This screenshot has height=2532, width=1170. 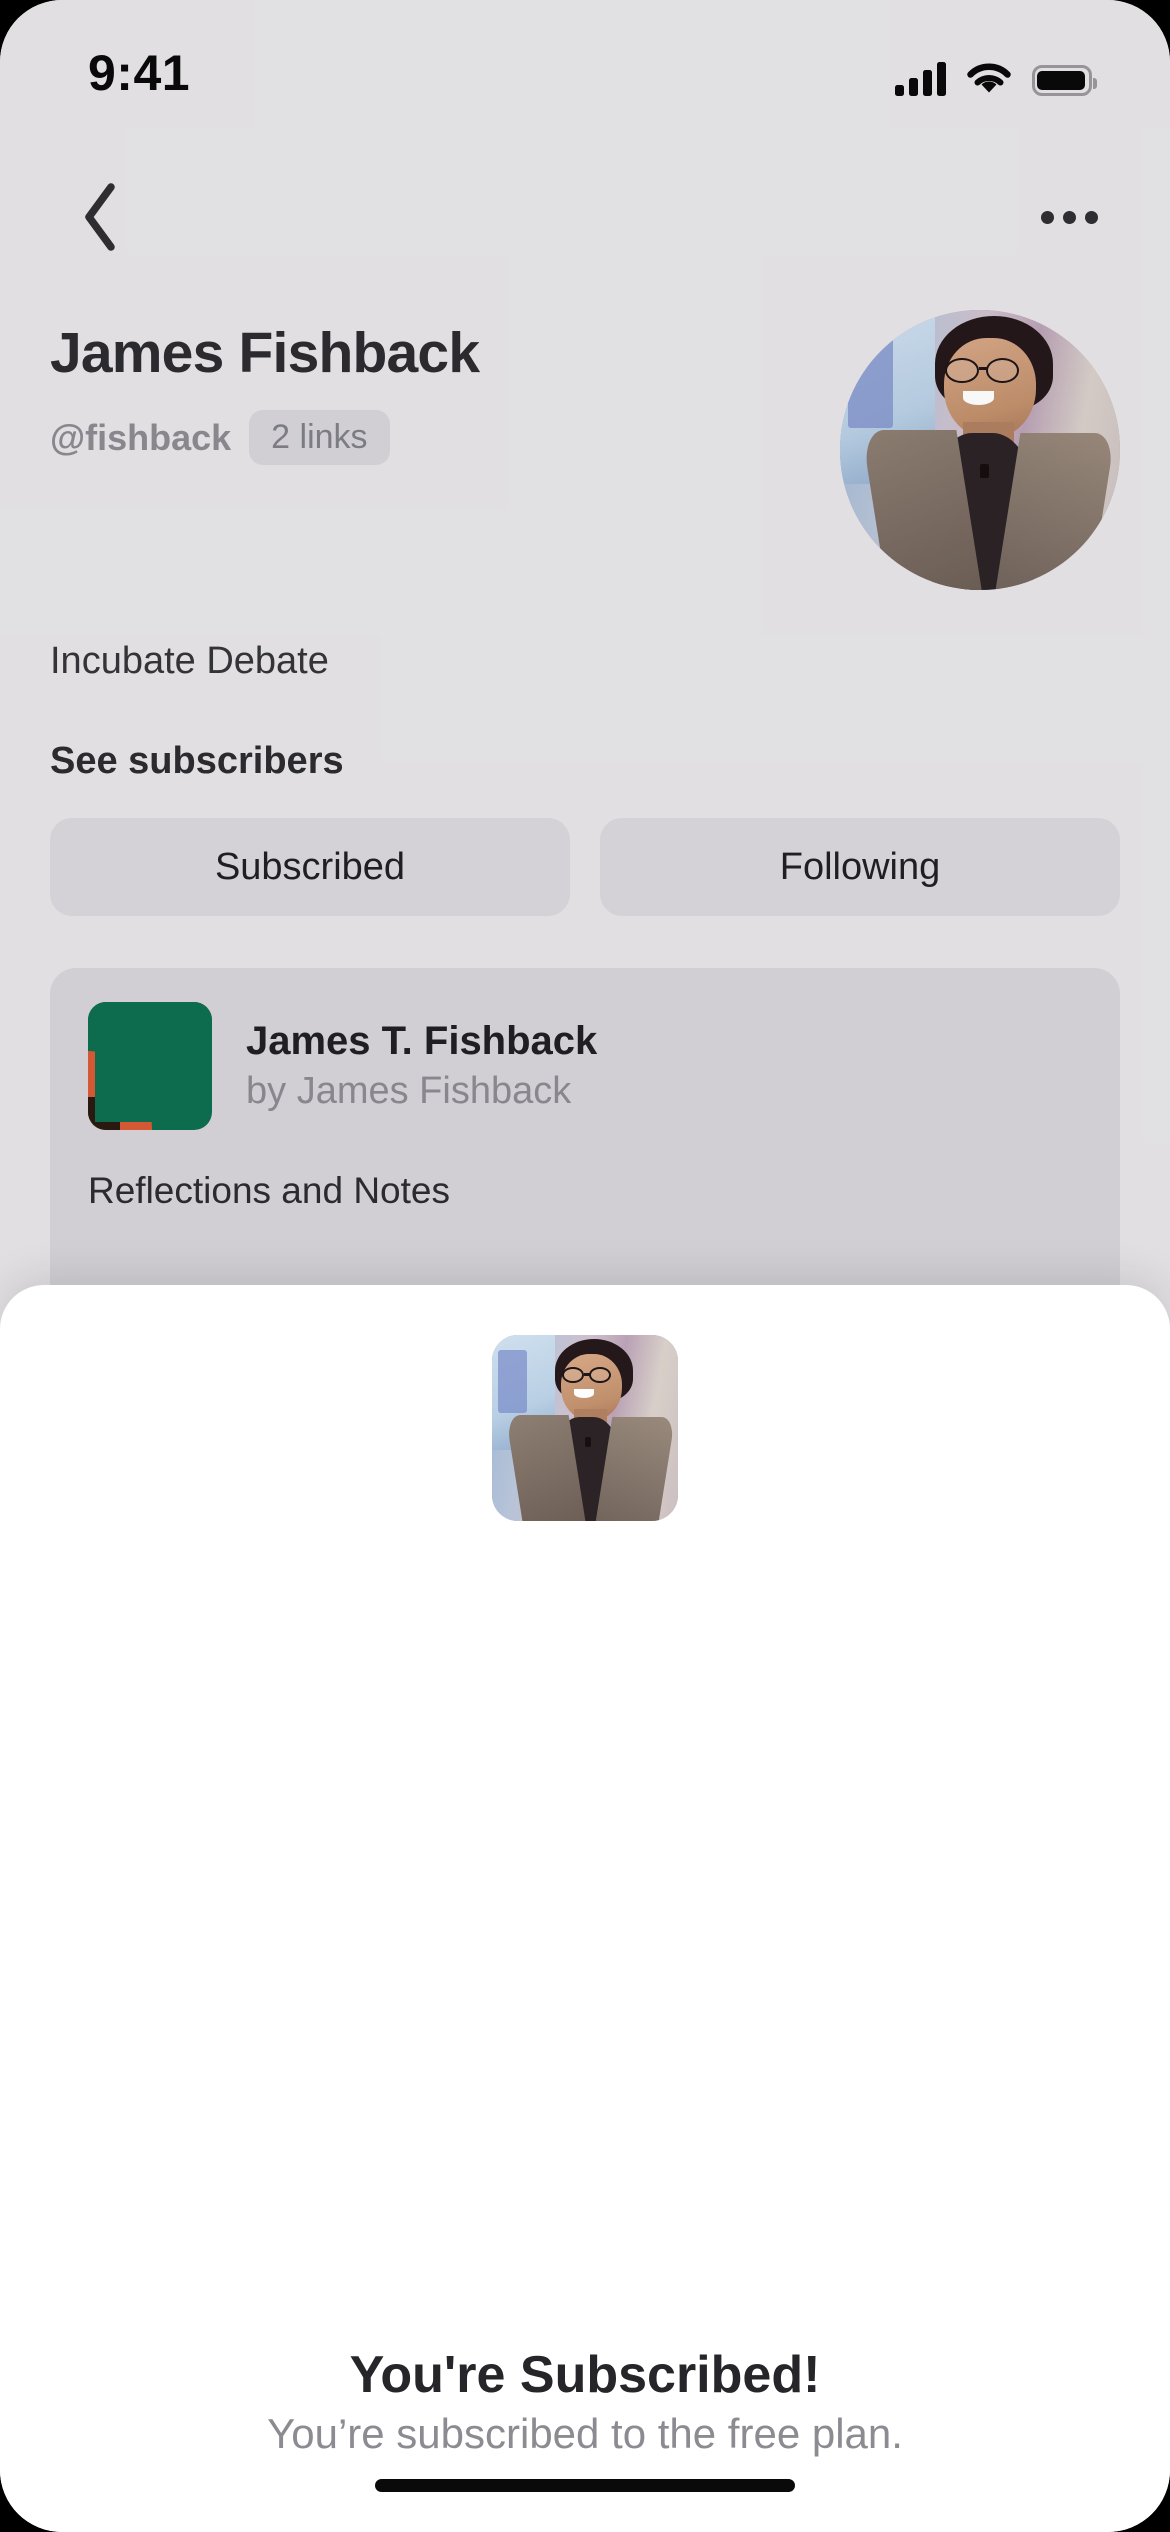 I want to click on sheet-subtitle: You’re subscribed to the free plan., so click(x=585, y=2433).